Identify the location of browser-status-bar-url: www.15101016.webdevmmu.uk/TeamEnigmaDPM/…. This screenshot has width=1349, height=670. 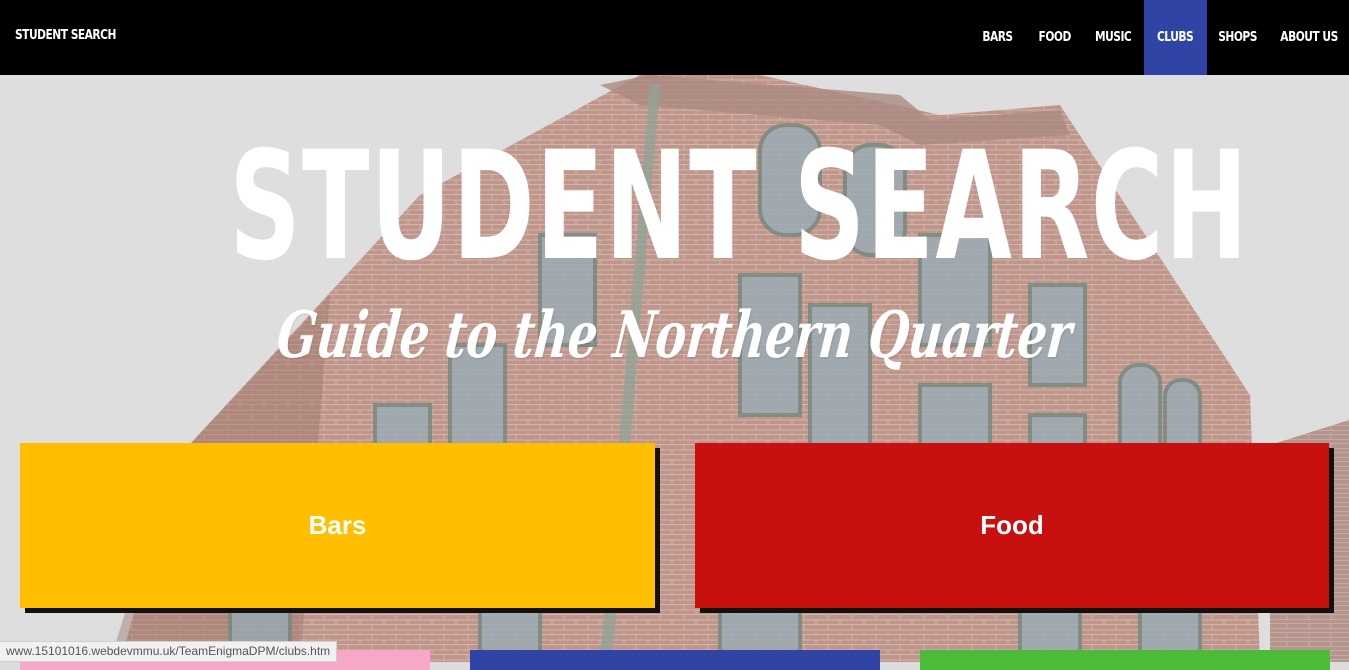
(169, 651).